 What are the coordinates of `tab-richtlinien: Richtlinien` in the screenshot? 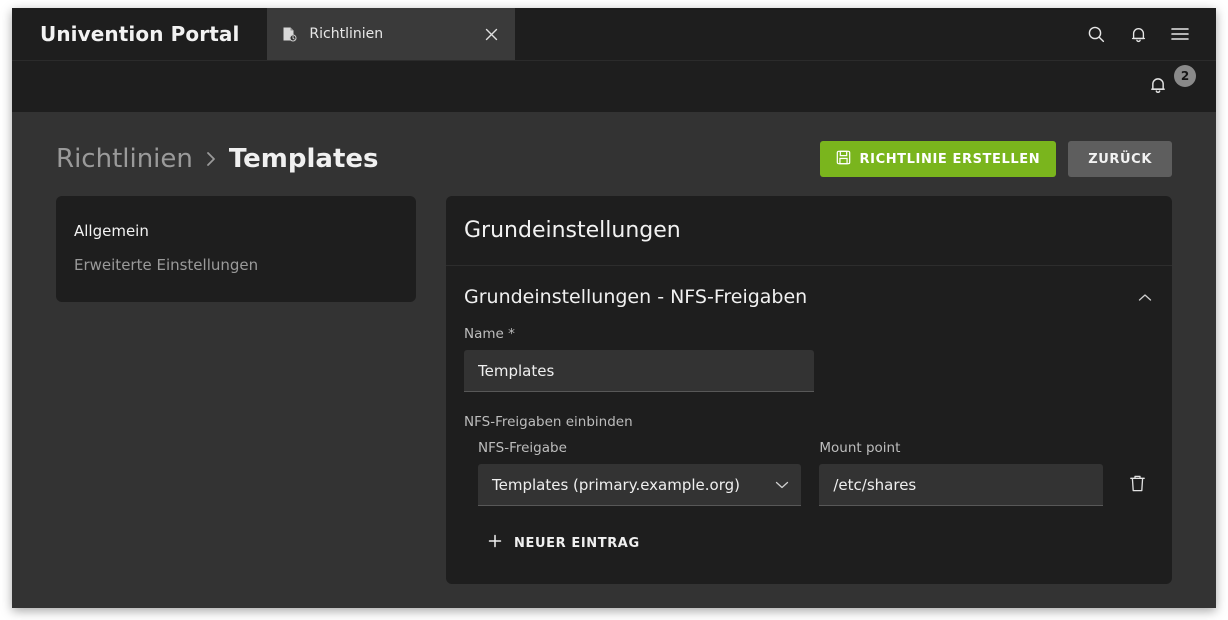 It's located at (391, 34).